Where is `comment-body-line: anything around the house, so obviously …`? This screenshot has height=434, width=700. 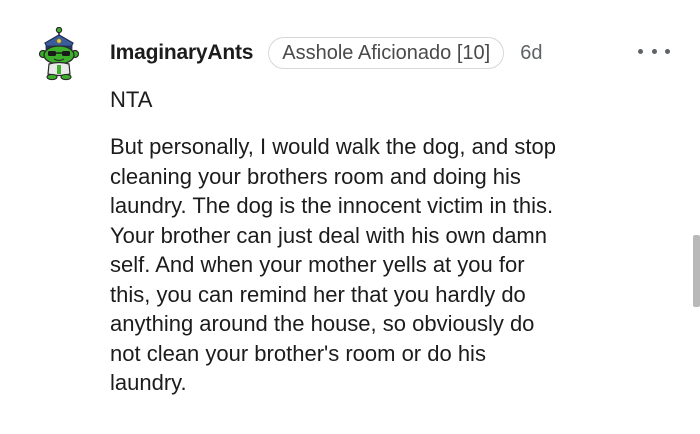 comment-body-line: anything around the house, so obviously … is located at coordinates (322, 323).